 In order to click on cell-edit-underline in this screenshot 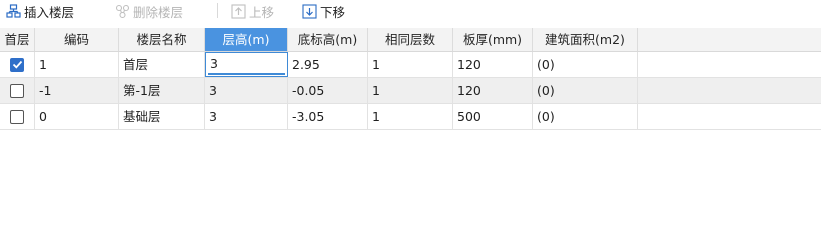, I will do `click(246, 74)`.